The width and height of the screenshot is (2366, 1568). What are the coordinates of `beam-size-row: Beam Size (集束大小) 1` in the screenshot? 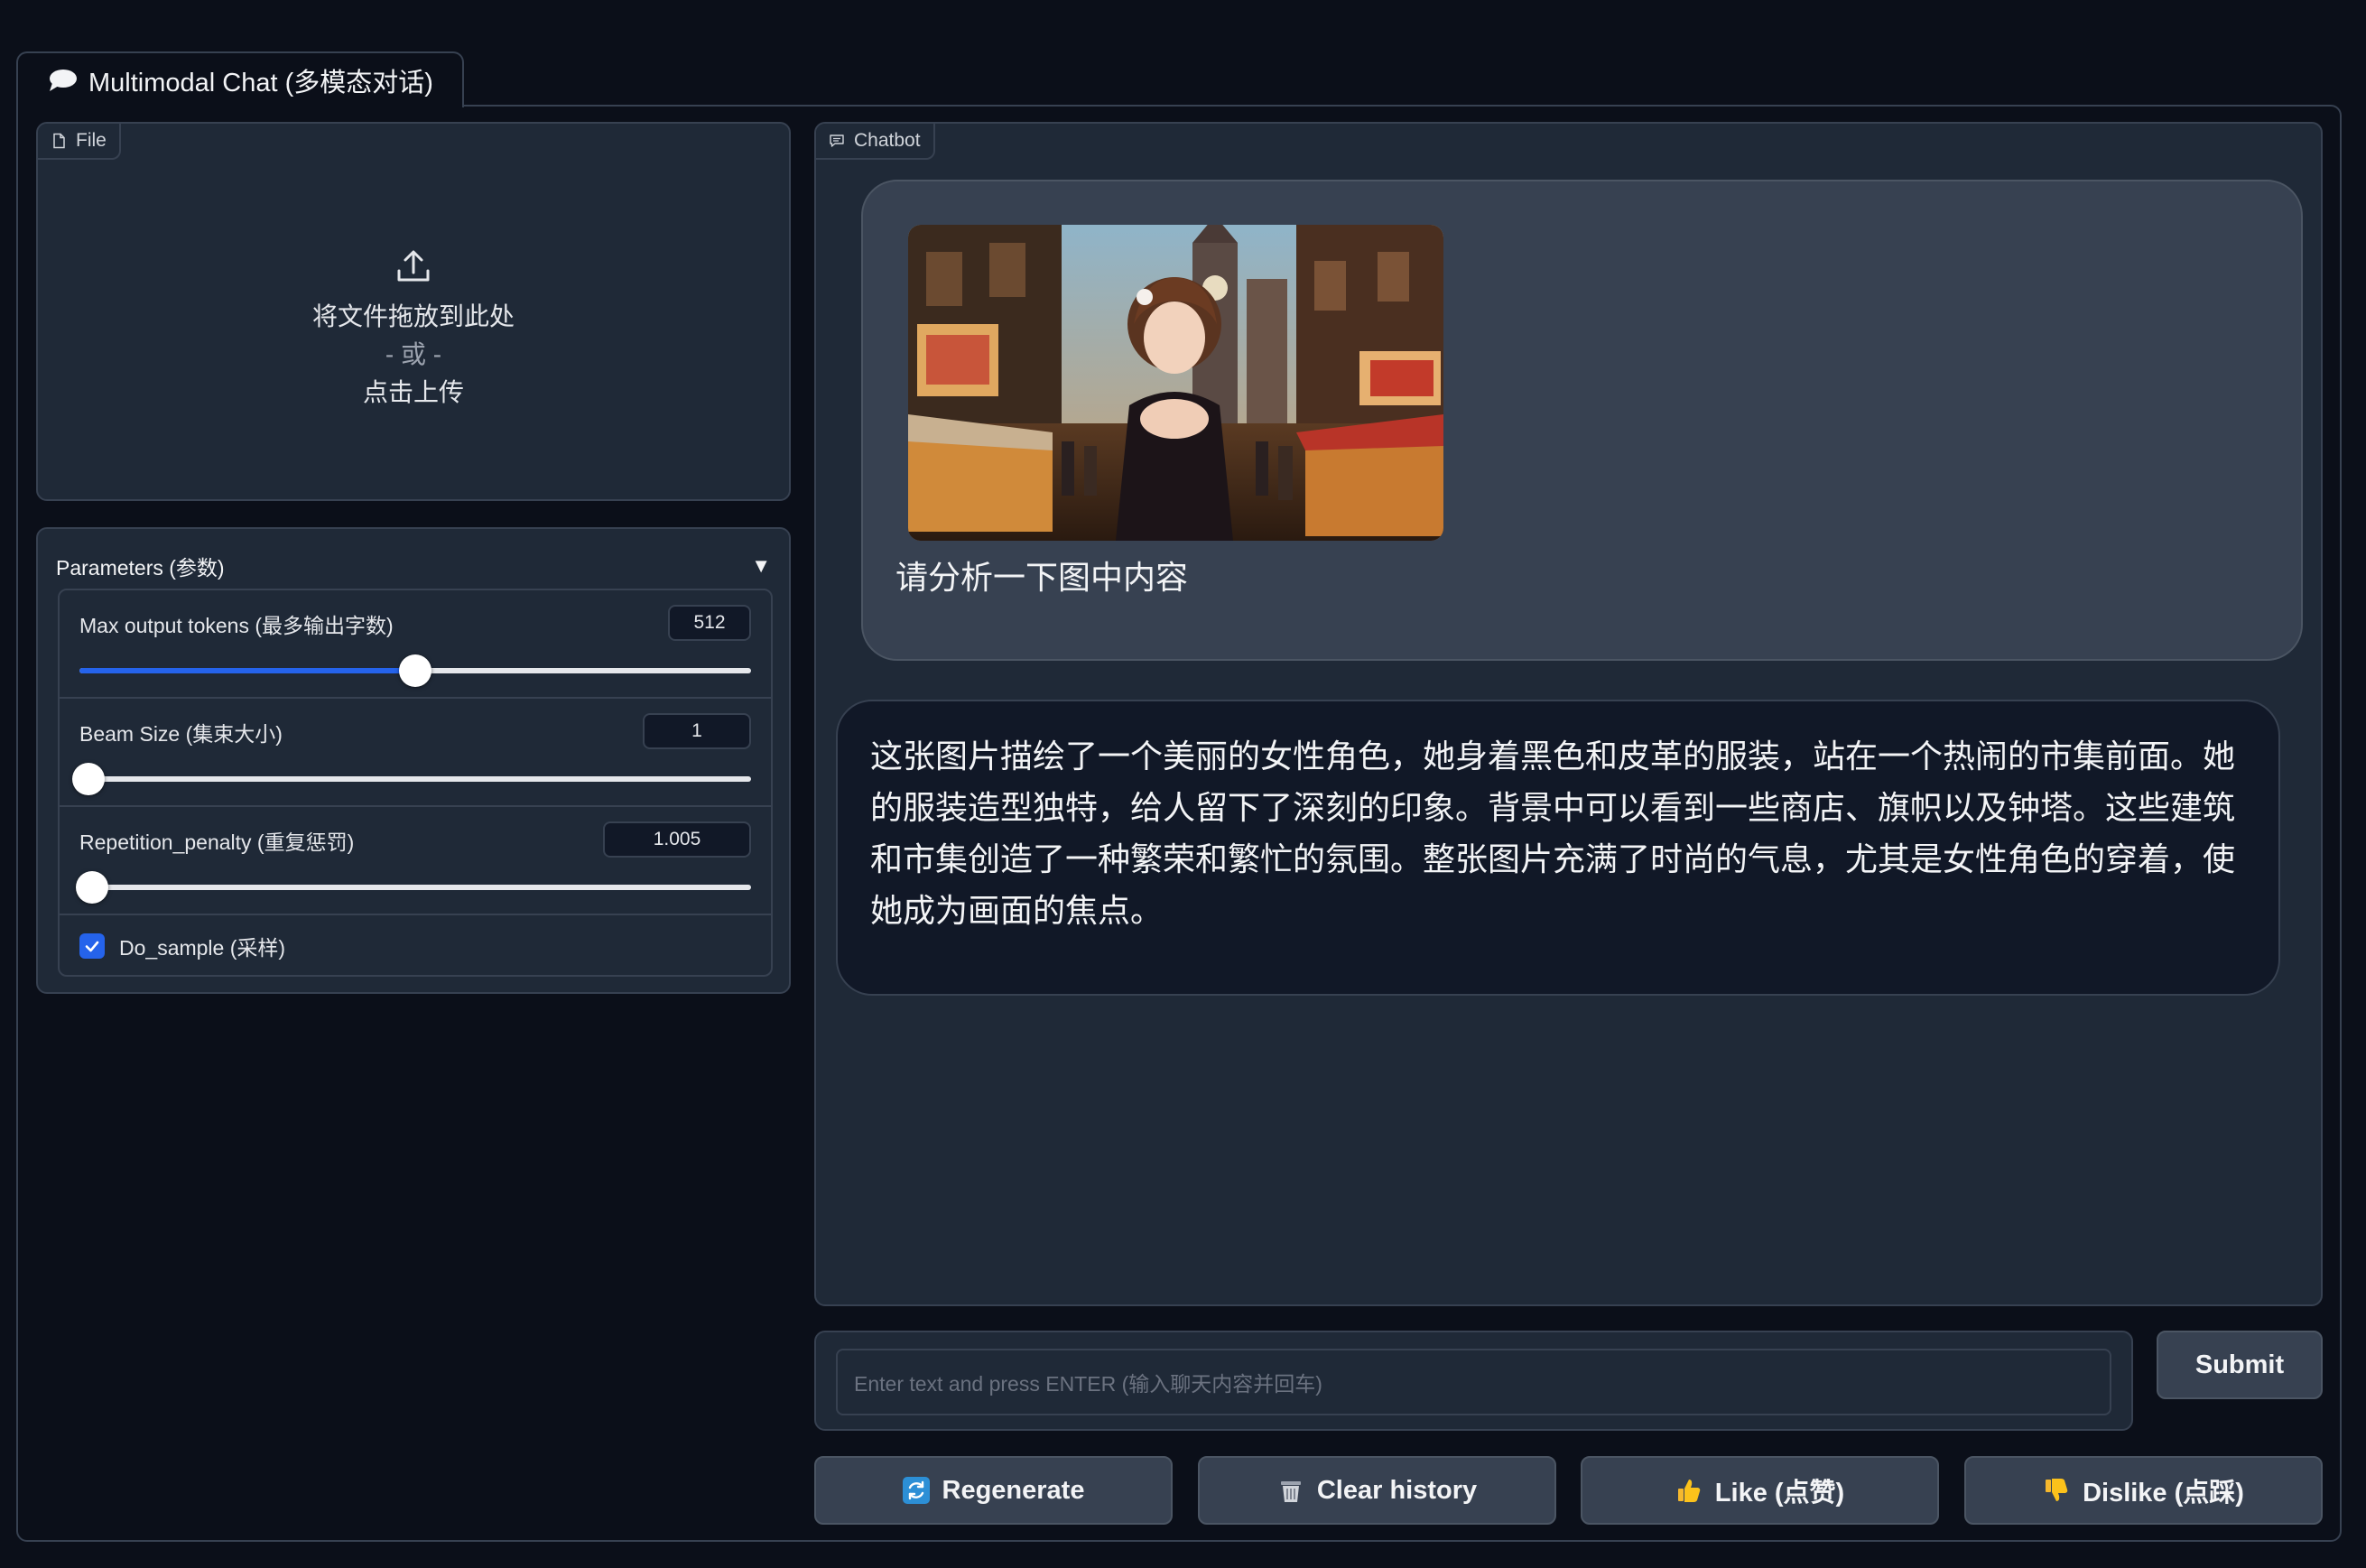 It's located at (415, 753).